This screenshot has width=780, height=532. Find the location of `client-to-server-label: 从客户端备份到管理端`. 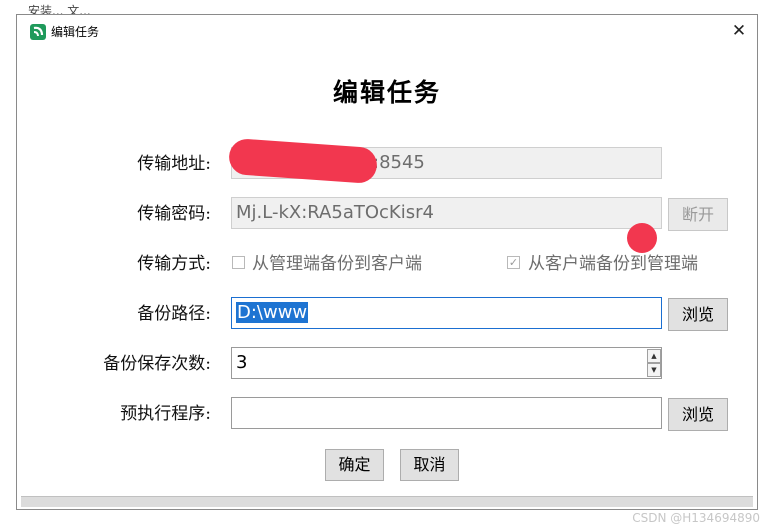

client-to-server-label: 从客户端备份到管理端 is located at coordinates (613, 264).